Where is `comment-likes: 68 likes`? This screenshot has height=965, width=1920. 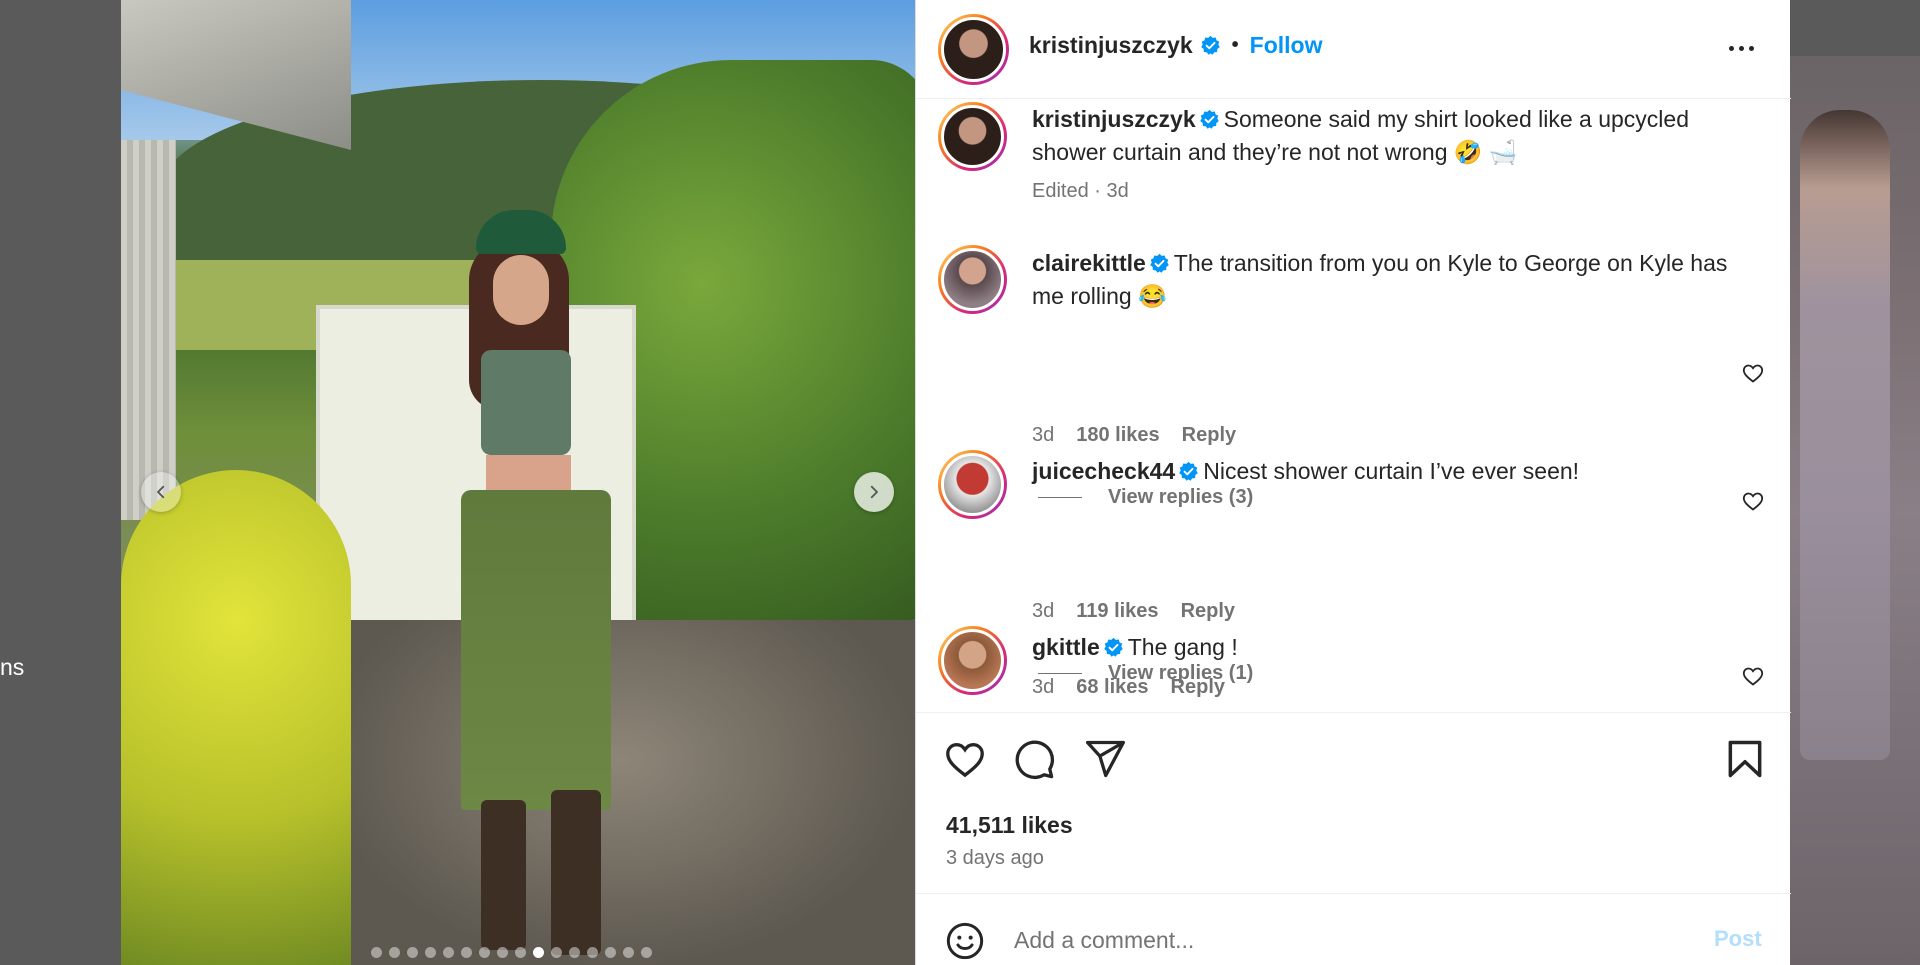
comment-likes: 68 likes is located at coordinates (1112, 687).